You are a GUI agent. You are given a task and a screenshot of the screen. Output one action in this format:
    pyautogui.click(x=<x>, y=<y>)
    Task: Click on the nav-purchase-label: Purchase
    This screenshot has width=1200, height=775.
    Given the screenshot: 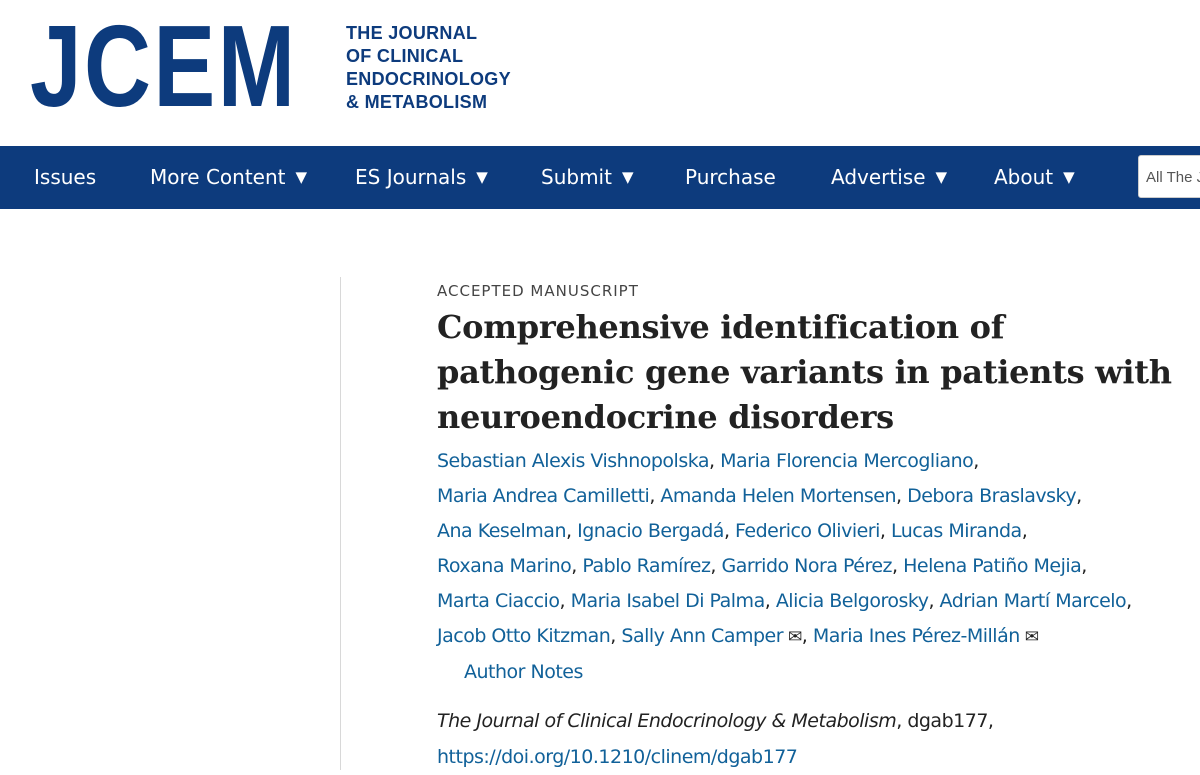 What is the action you would take?
    pyautogui.click(x=730, y=177)
    